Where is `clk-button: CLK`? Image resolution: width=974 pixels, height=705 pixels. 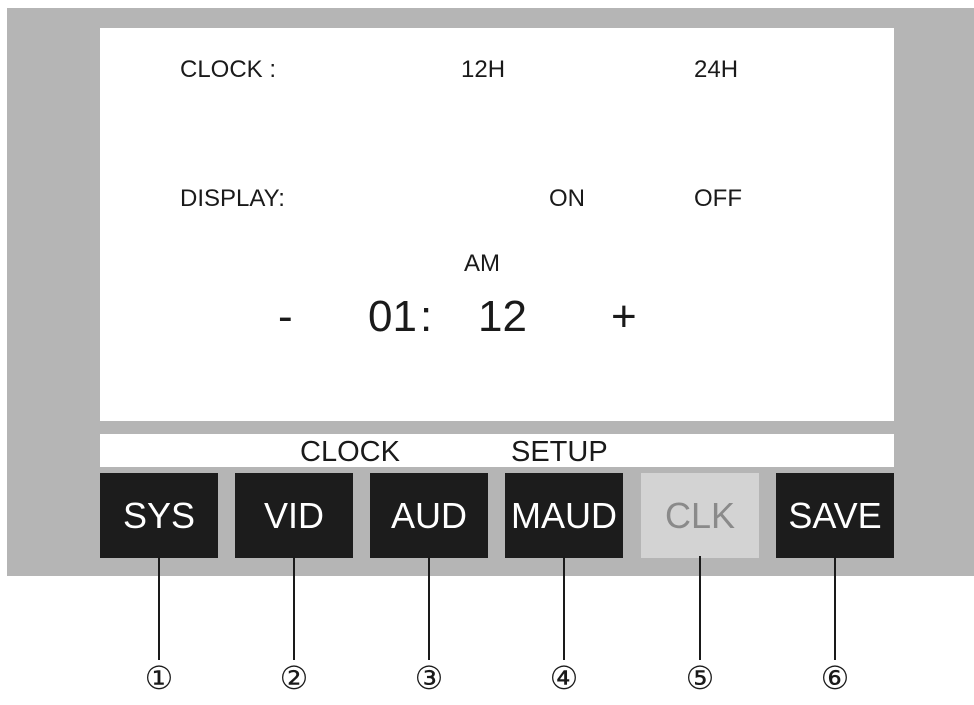
clk-button: CLK is located at coordinates (700, 515).